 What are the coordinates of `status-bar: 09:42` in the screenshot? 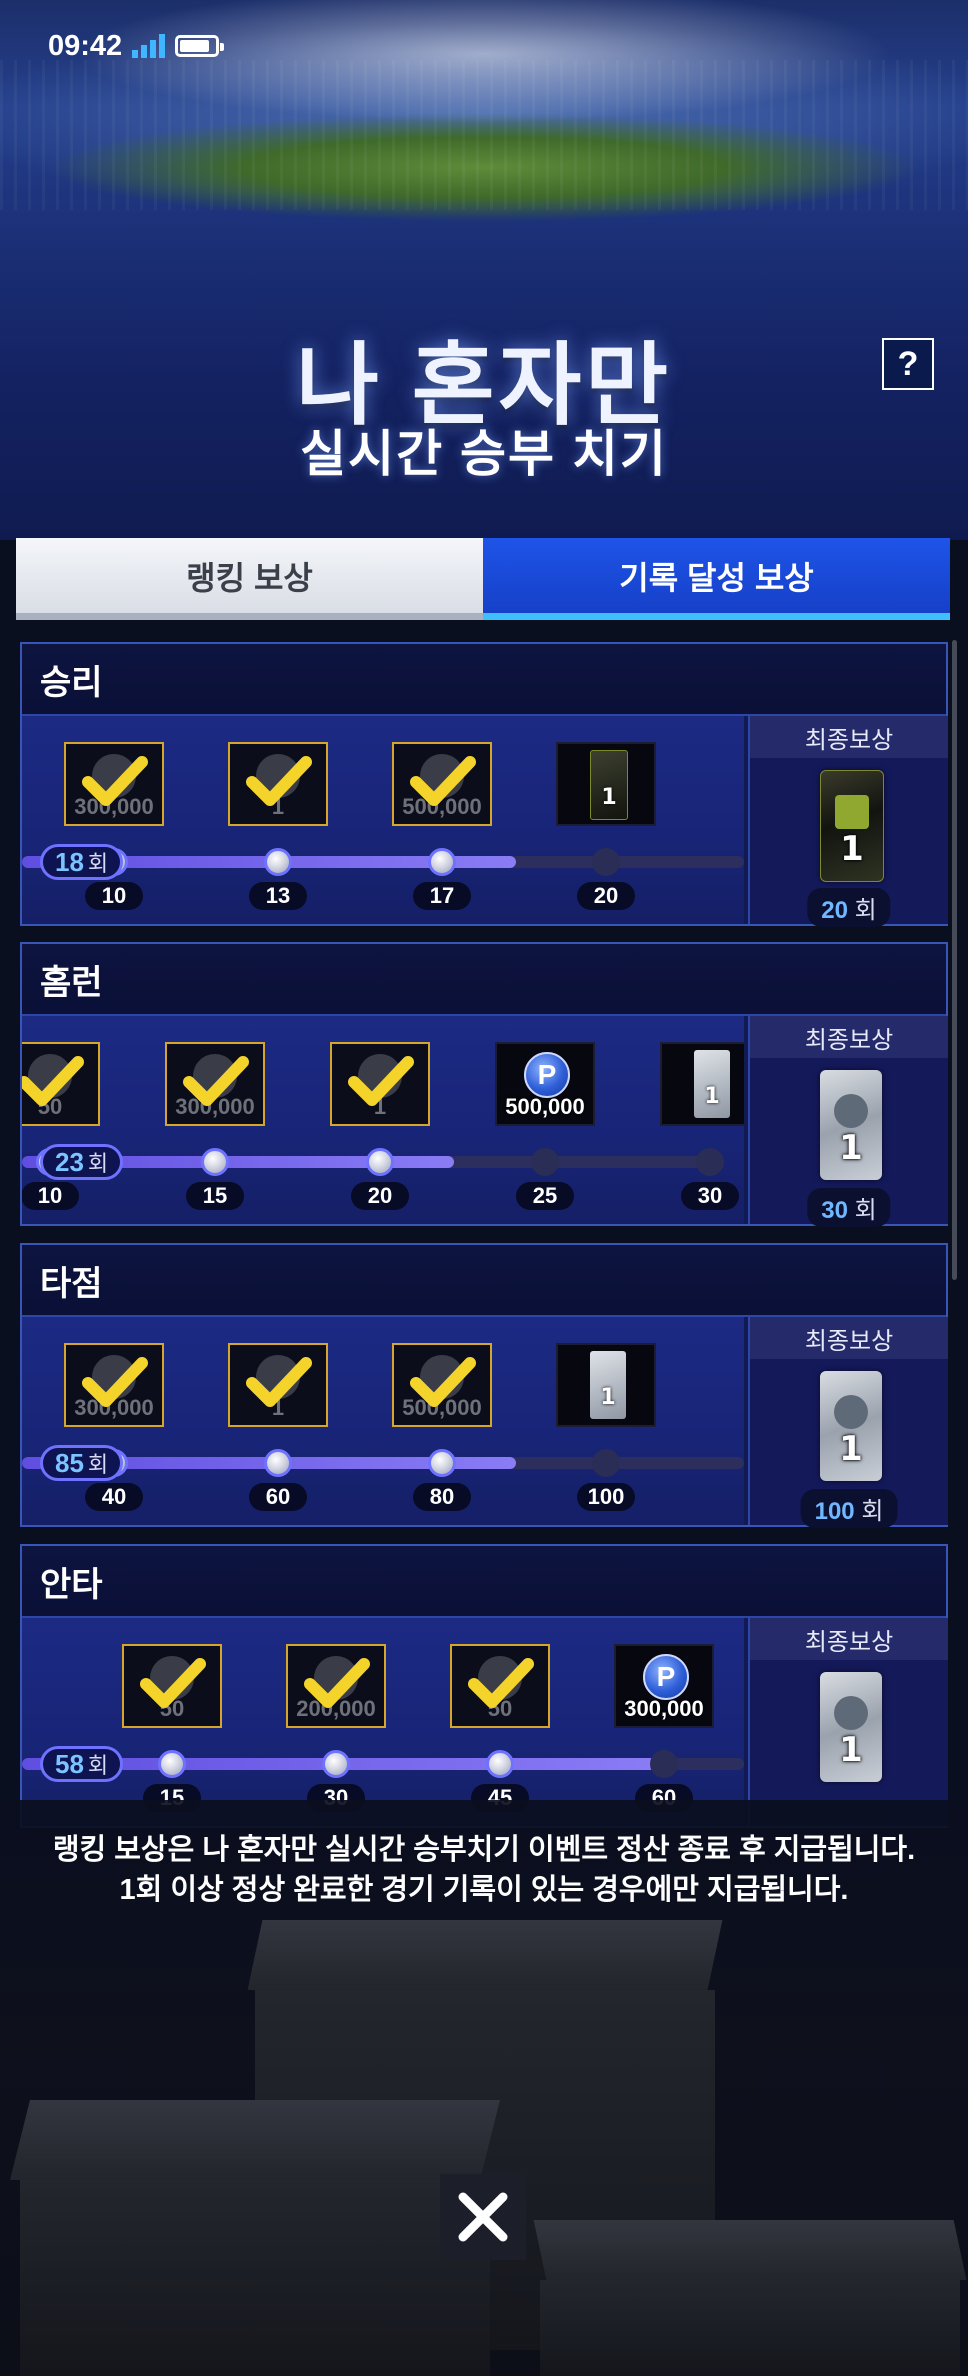 It's located at (136, 46).